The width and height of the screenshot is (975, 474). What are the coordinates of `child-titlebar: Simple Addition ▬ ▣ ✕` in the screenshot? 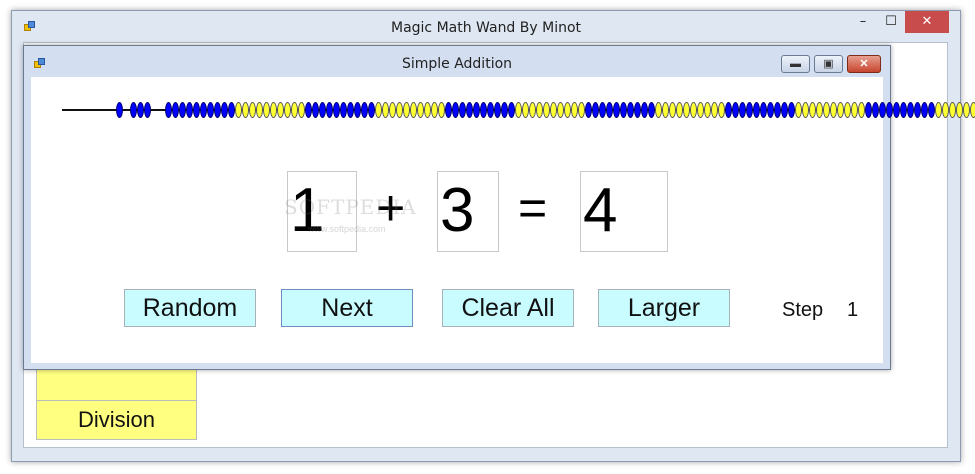 It's located at (457, 62).